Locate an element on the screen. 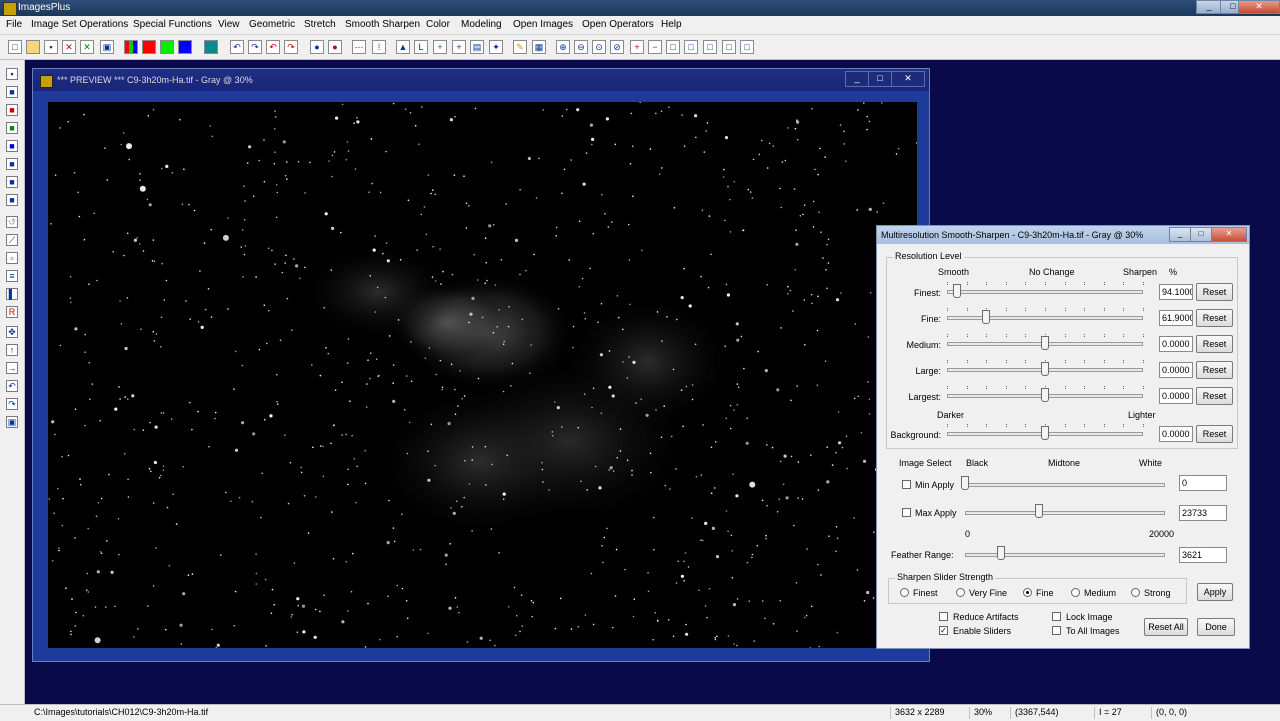 This screenshot has height=721, width=1280. green-square-icon: ■ is located at coordinates (12, 128).